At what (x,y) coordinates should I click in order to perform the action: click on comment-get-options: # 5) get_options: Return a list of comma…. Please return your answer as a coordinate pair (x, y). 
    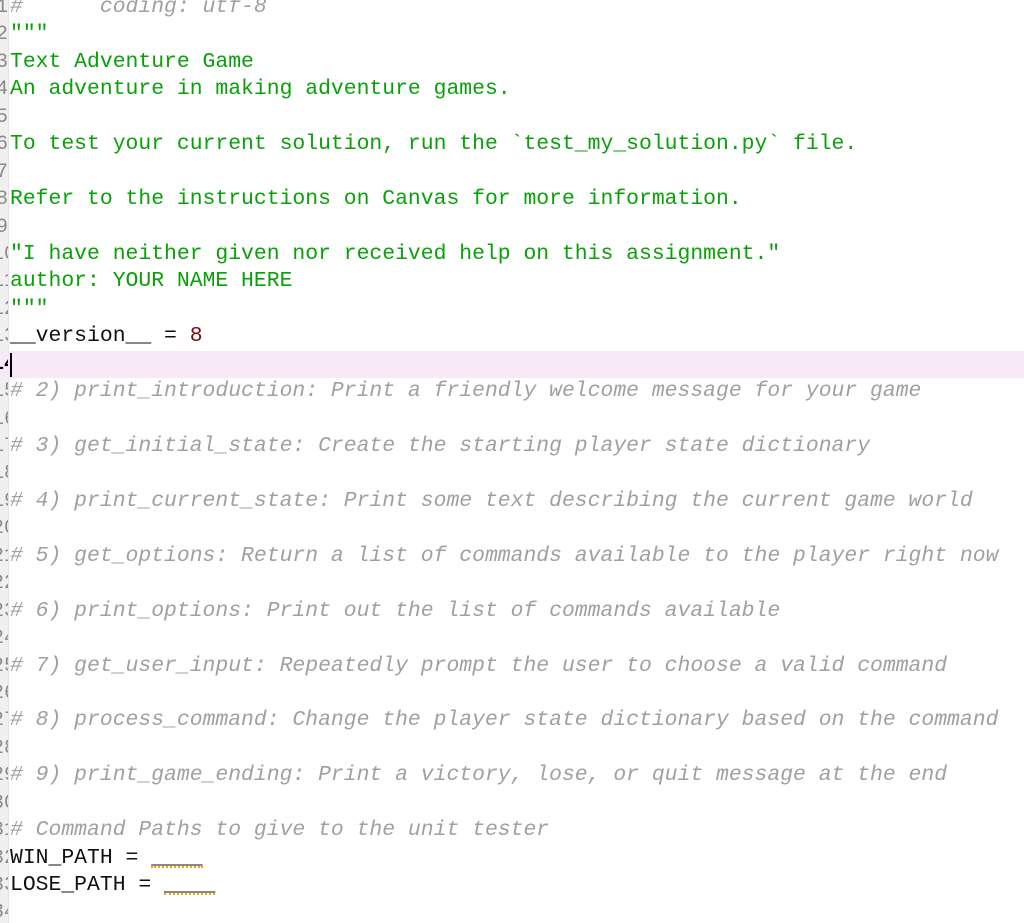
    Looking at the image, I should click on (504, 555).